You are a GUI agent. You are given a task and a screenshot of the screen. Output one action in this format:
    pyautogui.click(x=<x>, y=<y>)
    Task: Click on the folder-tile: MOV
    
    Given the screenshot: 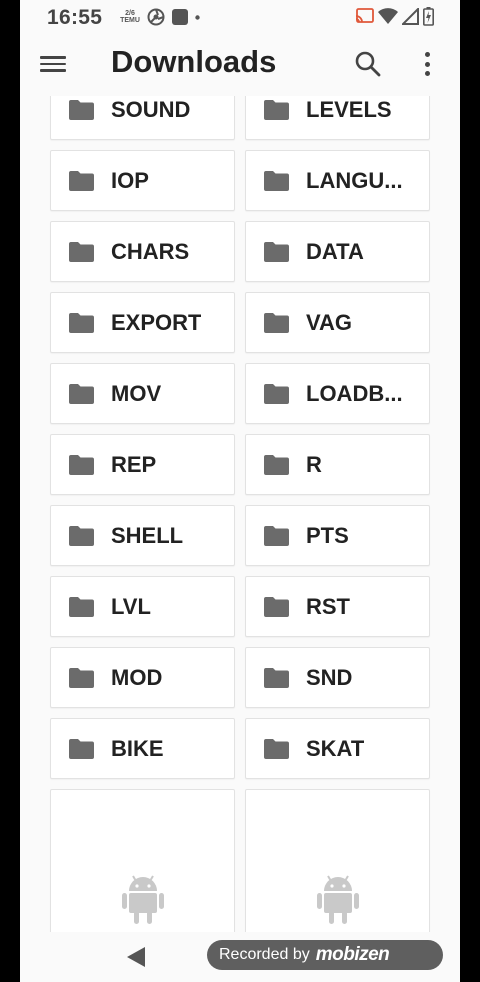 What is the action you would take?
    pyautogui.click(x=142, y=393)
    